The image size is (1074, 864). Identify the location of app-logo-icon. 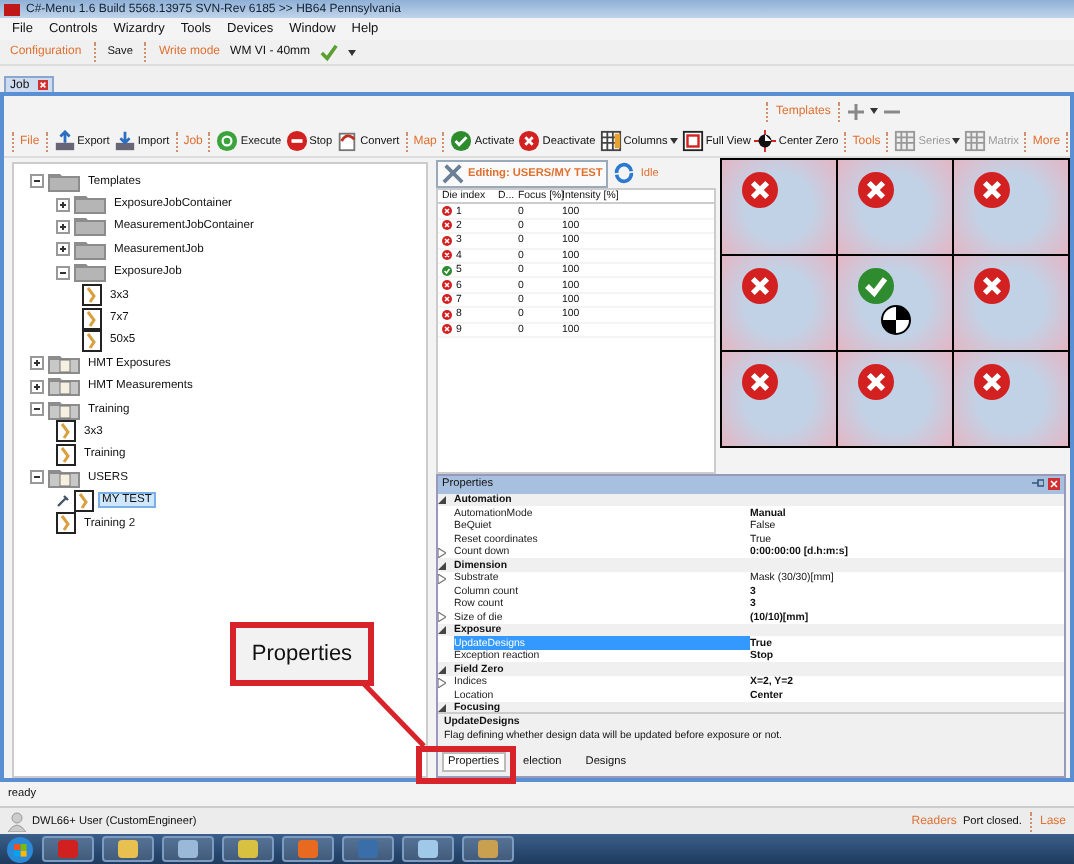
(12, 9).